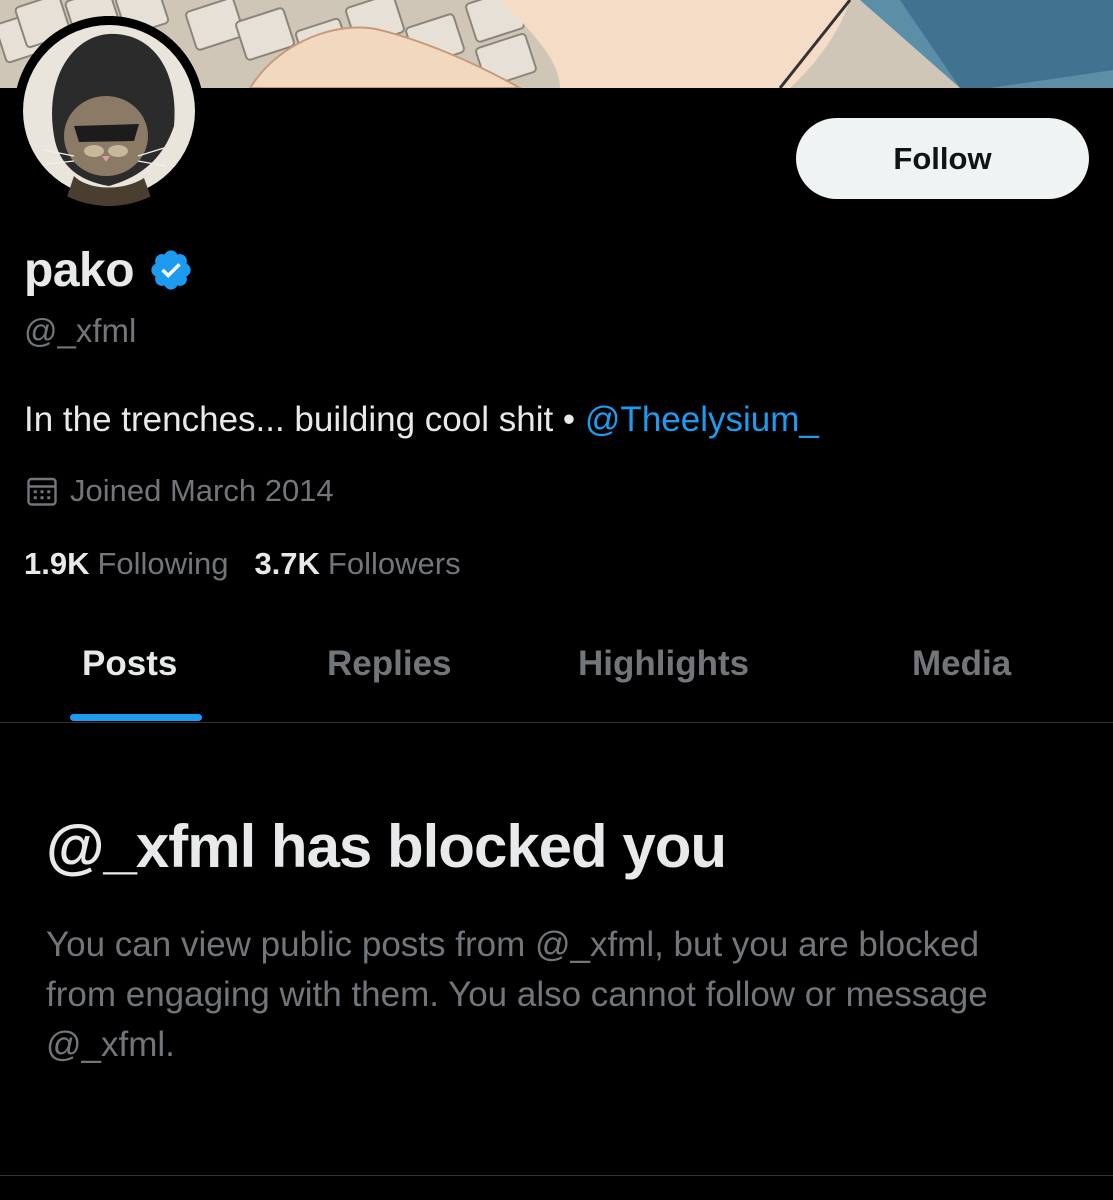 The width and height of the screenshot is (1113, 1200). What do you see at coordinates (171, 270) in the screenshot?
I see `verified-badge-icon` at bounding box center [171, 270].